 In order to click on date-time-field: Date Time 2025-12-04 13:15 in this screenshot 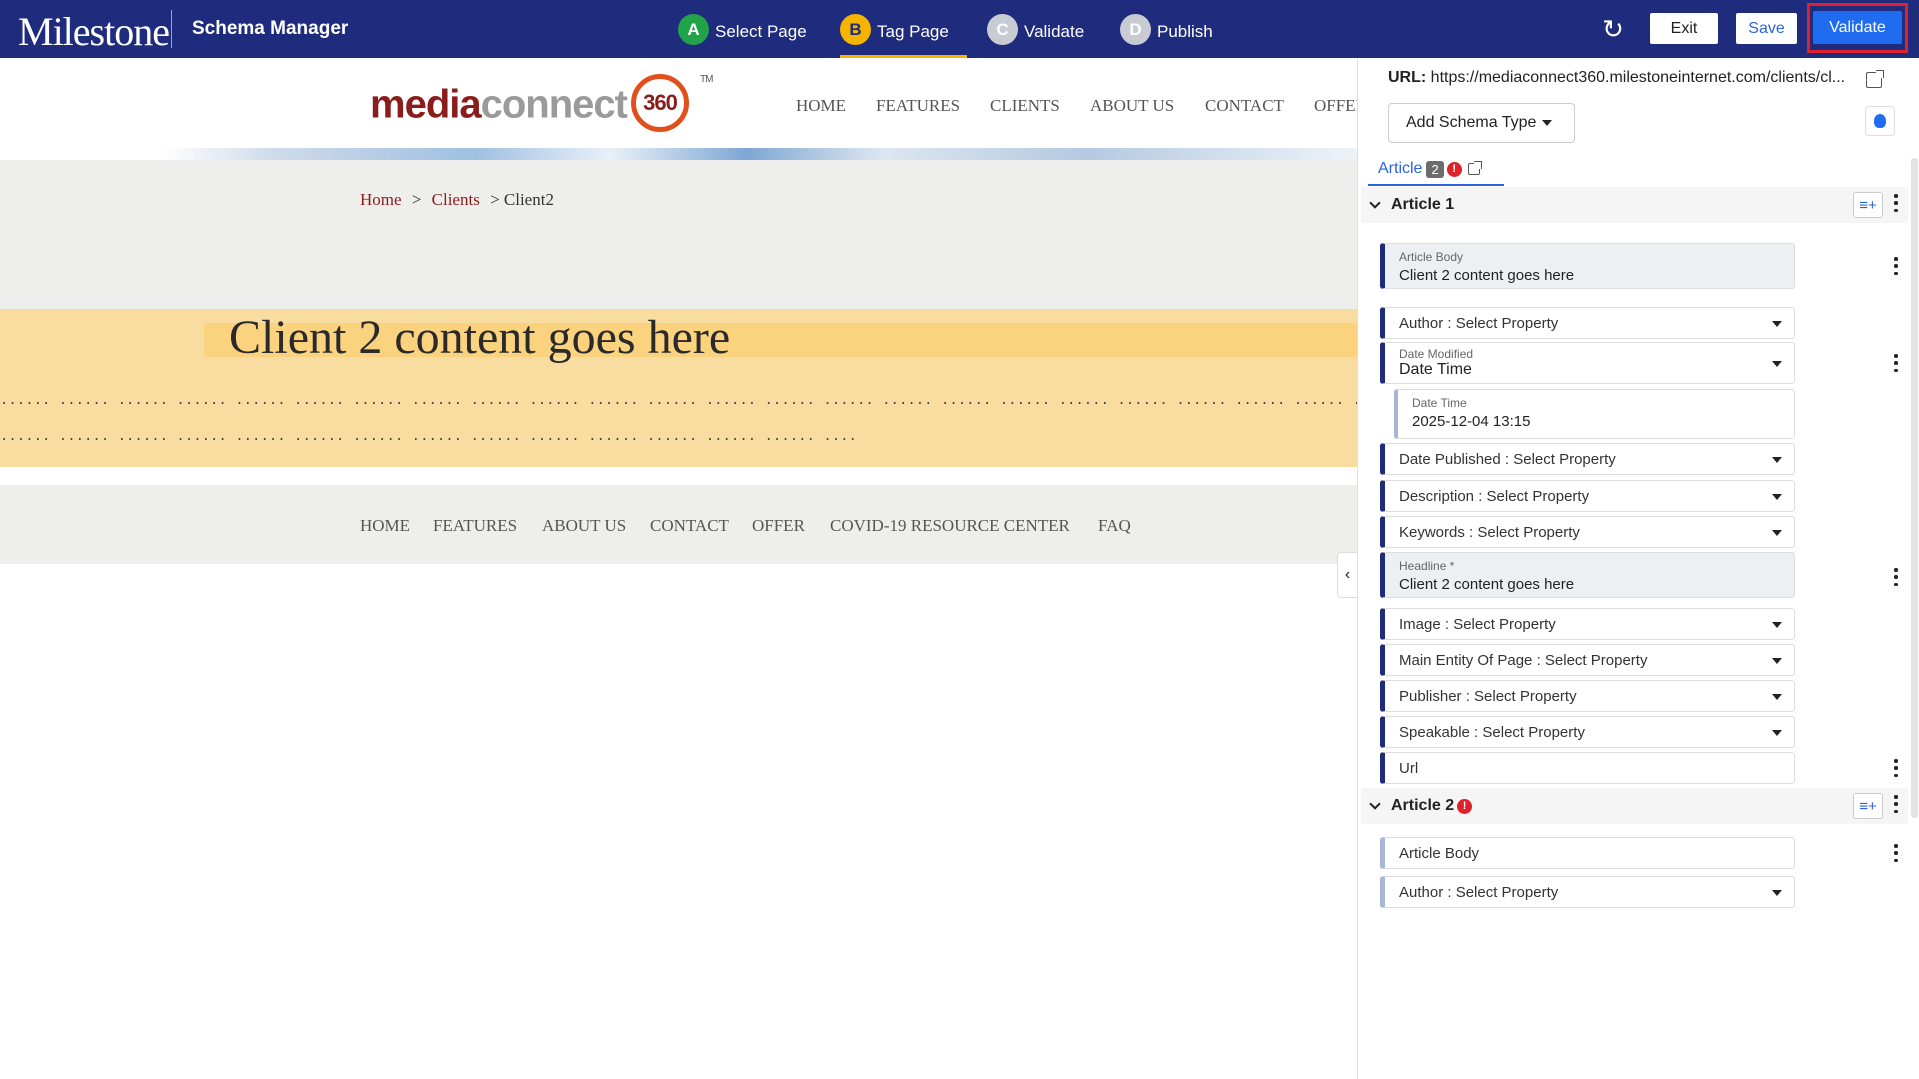, I will do `click(1594, 414)`.